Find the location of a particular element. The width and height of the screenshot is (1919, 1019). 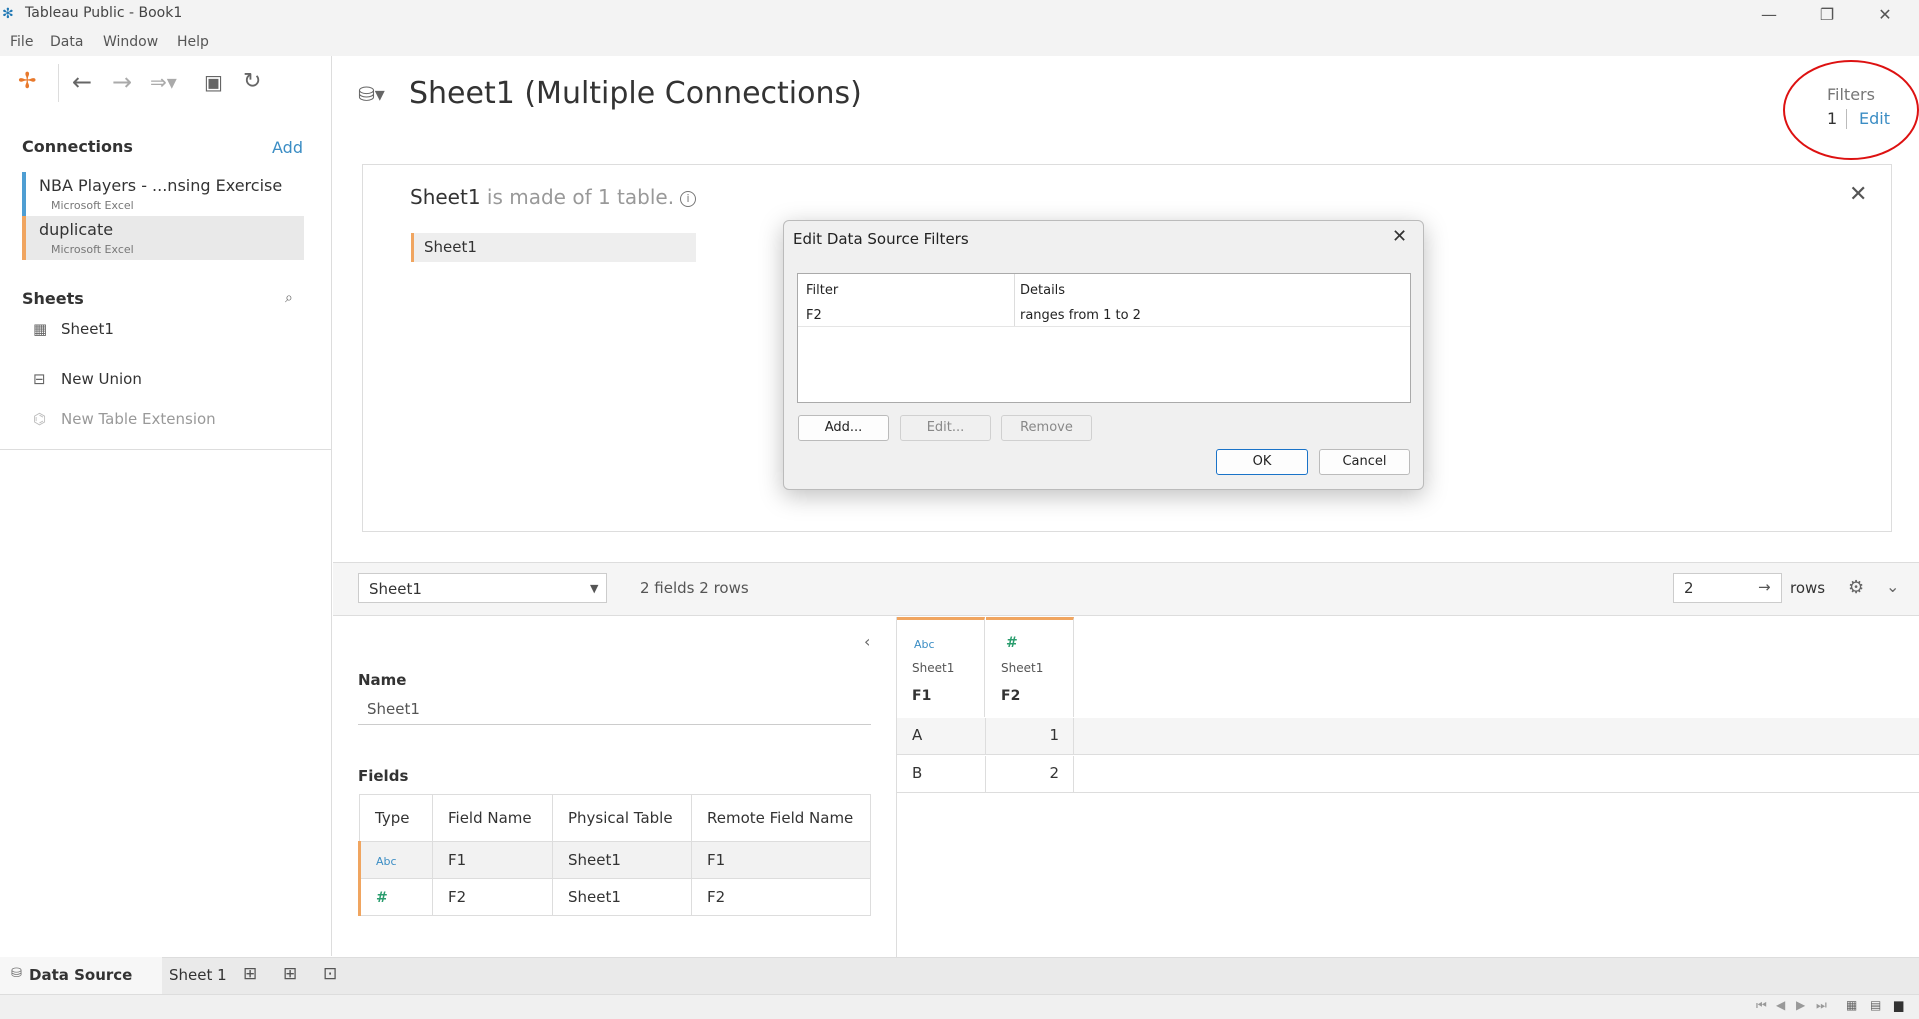

new-story-icon: ⊡ is located at coordinates (330, 974).